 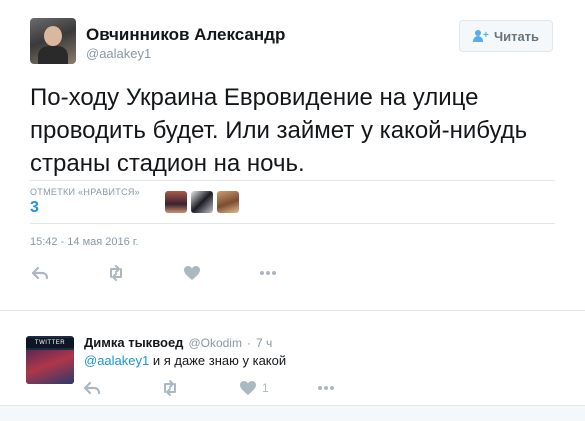 What do you see at coordinates (292, 413) in the screenshot?
I see `bottom-strip` at bounding box center [292, 413].